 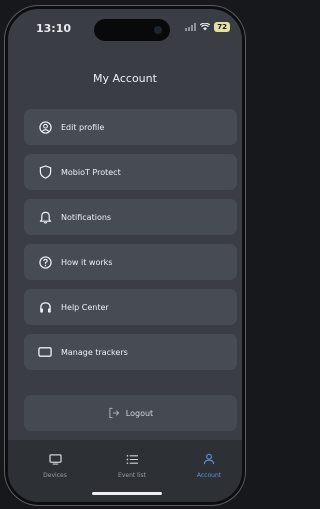 I want to click on bell-icon, so click(x=45, y=217).